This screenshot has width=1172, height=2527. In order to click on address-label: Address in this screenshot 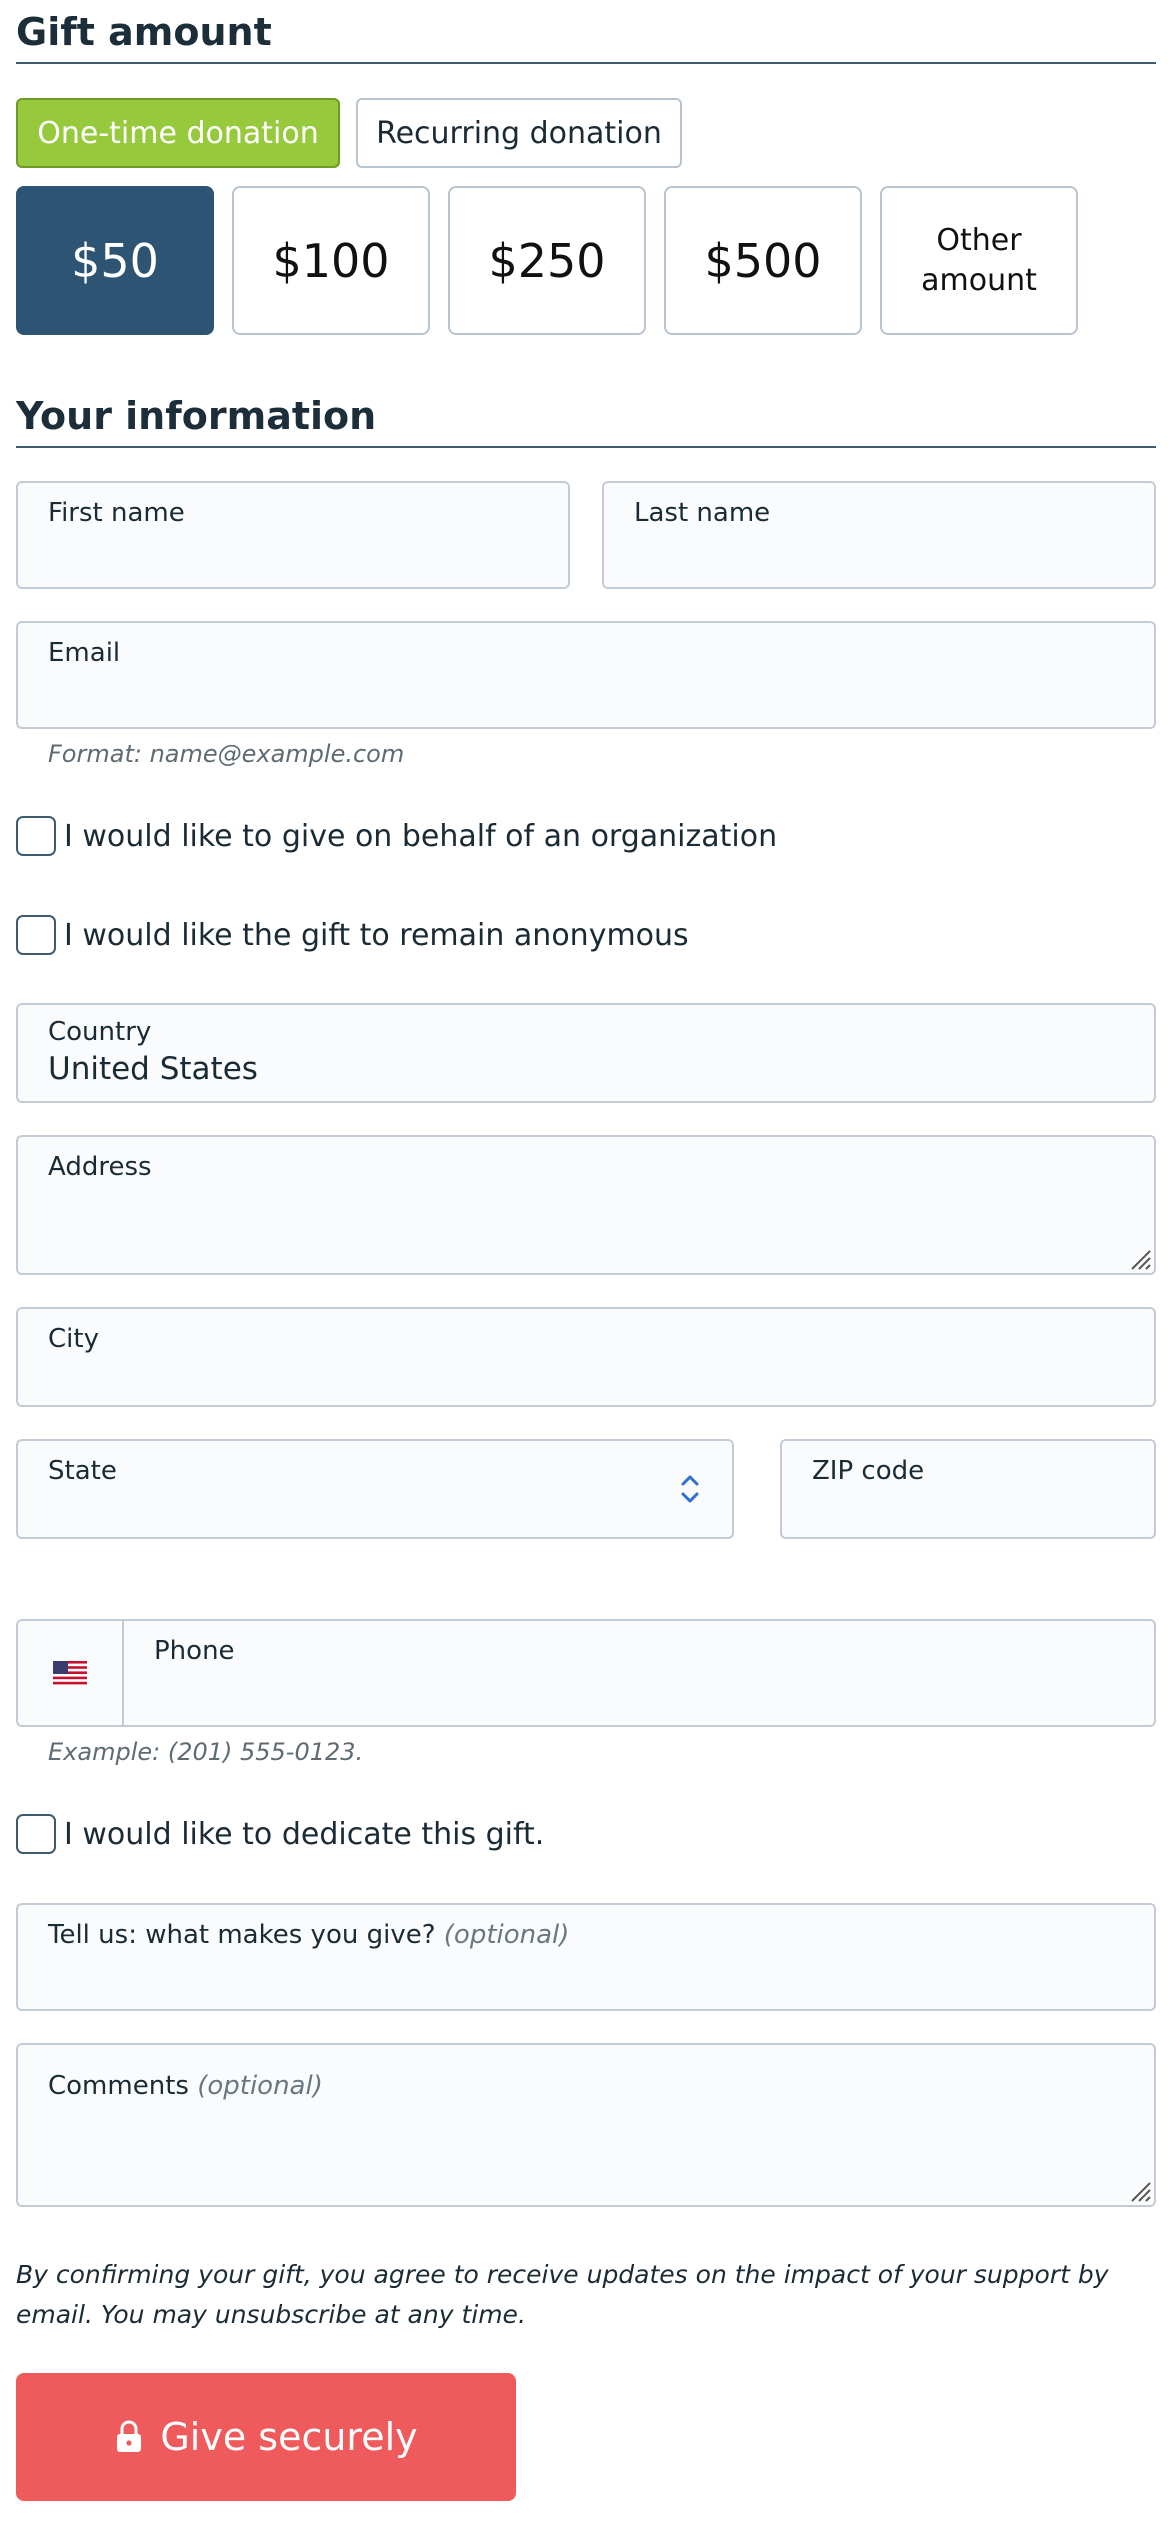, I will do `click(100, 1167)`.